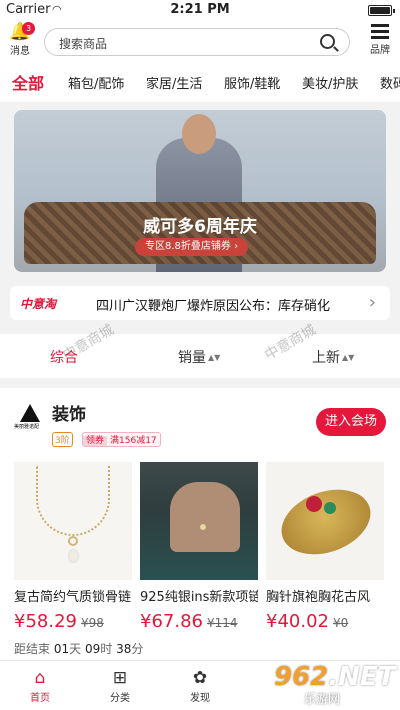  I want to click on banner-title: 威可多6周年庆, so click(200, 227).